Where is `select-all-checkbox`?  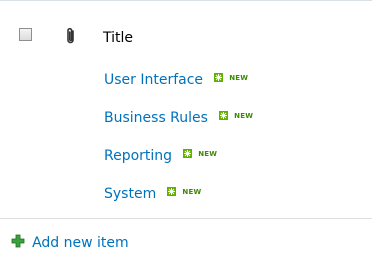 select-all-checkbox is located at coordinates (25, 34).